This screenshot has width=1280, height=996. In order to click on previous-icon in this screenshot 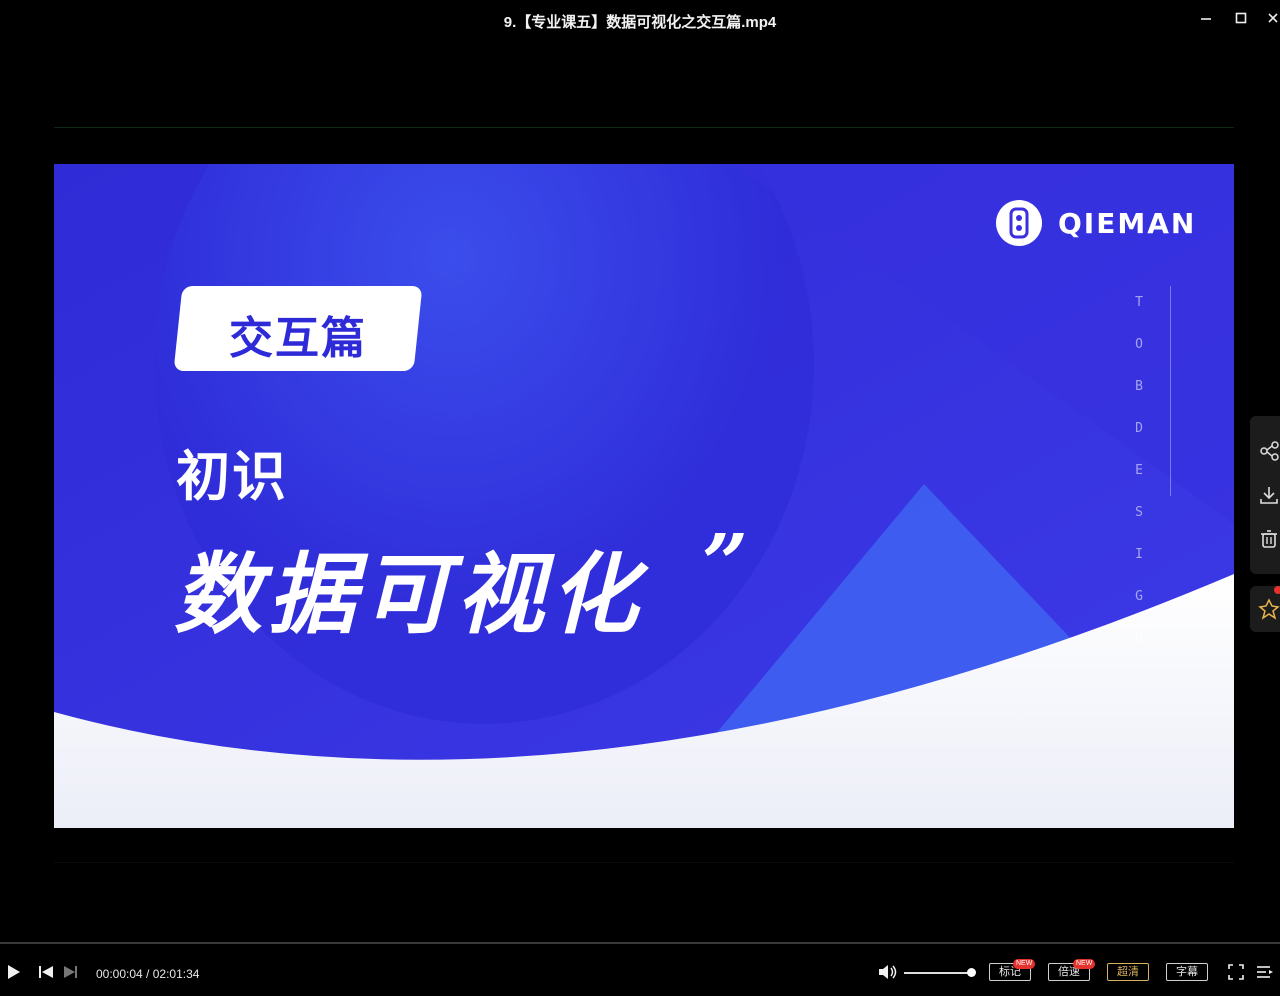, I will do `click(46, 972)`.